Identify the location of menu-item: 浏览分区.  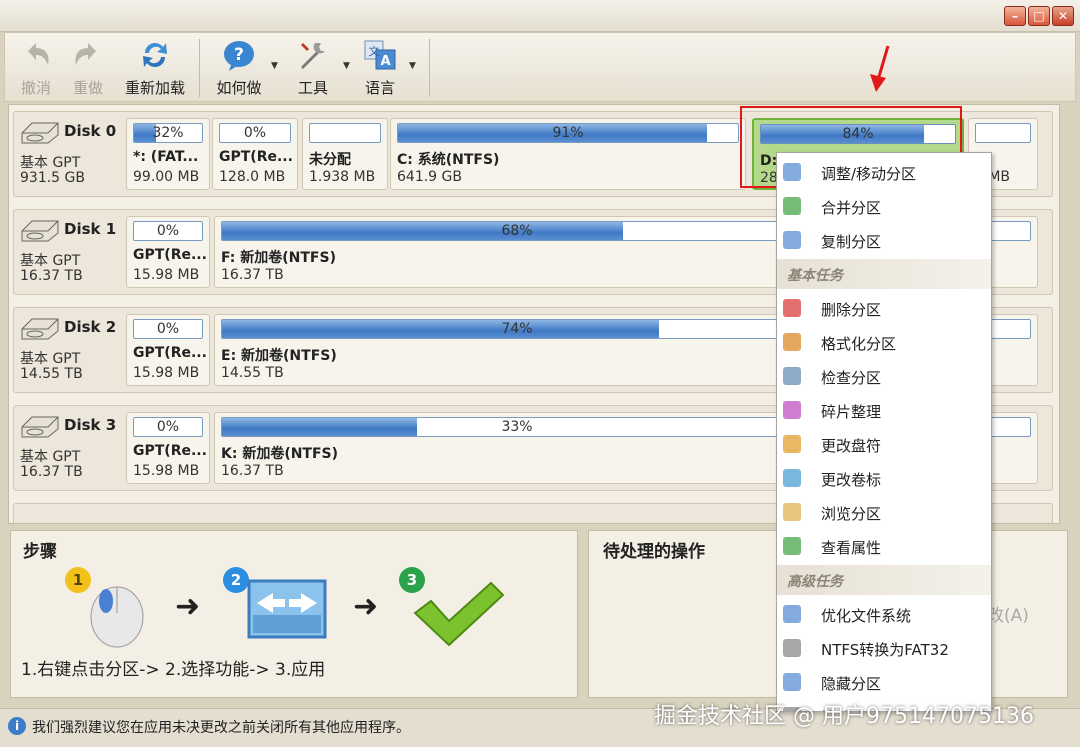
(884, 512).